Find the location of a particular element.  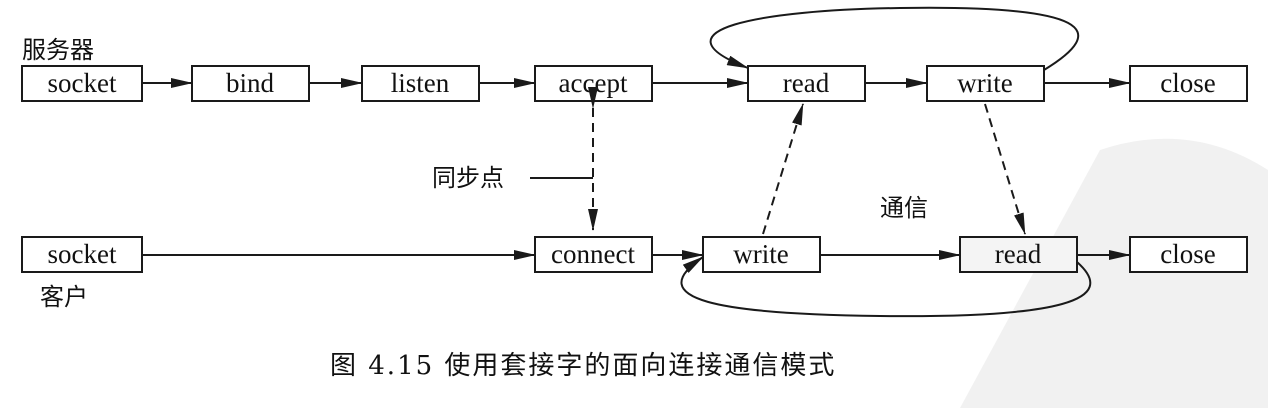

comm-dashed-client-write-to-server-read is located at coordinates (783, 169).